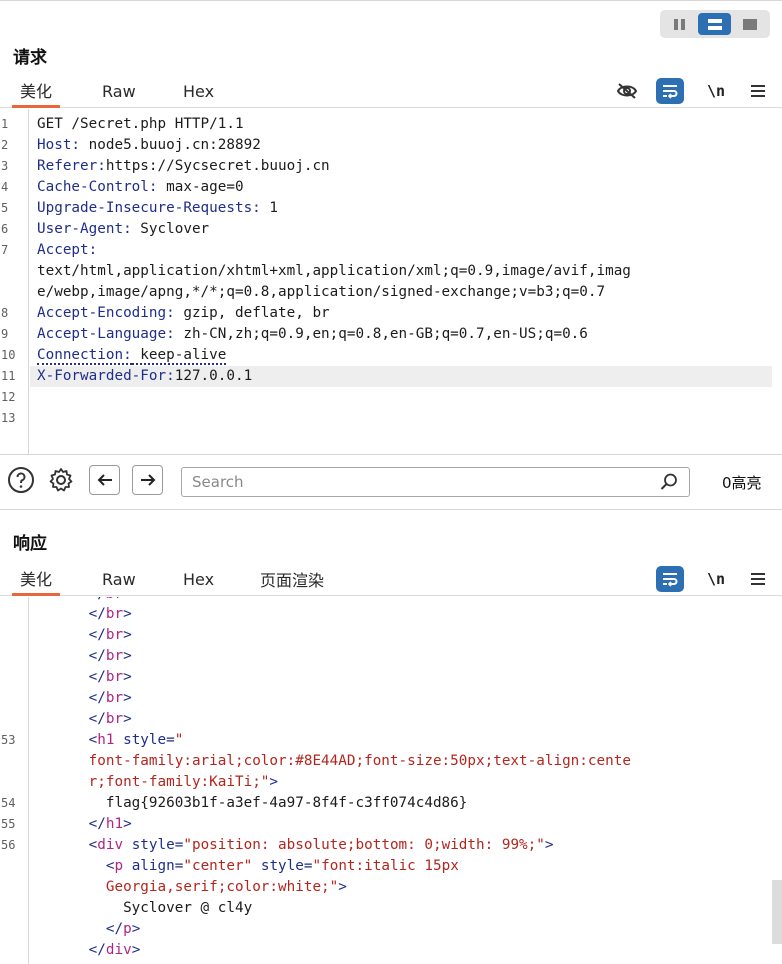 Image resolution: width=782 pixels, height=964 pixels. Describe the element at coordinates (59, 145) in the screenshot. I see `code-token: Host:` at that location.